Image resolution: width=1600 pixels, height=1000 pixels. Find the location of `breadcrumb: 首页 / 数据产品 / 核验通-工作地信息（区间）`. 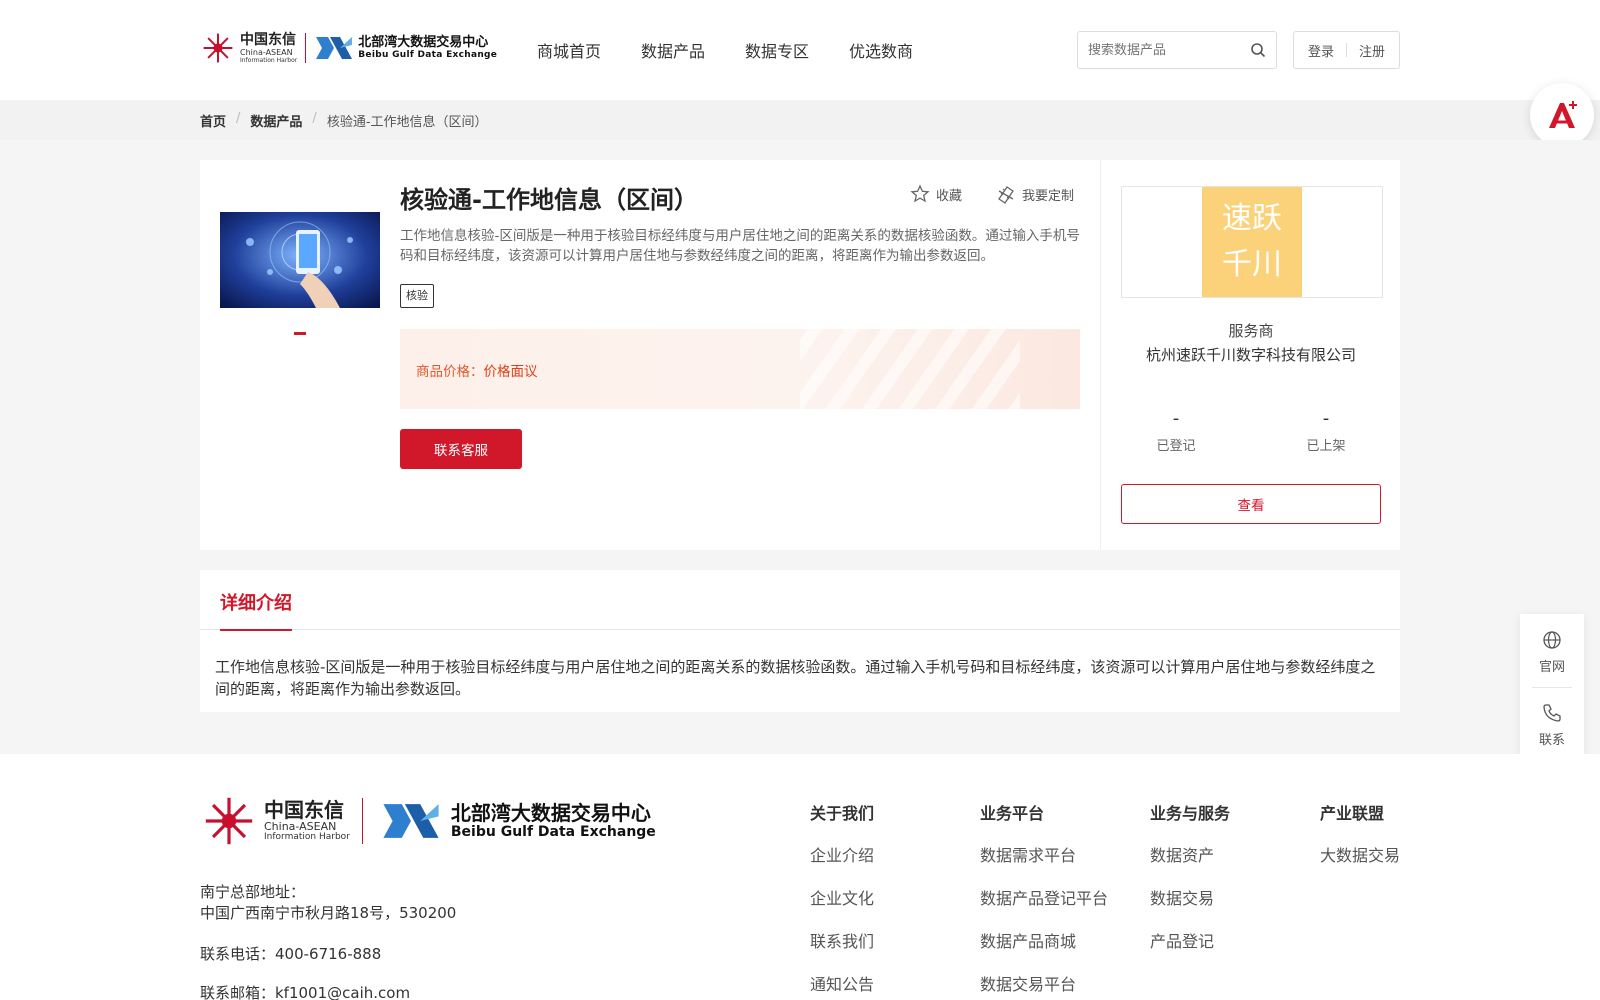

breadcrumb: 首页 / 数据产品 / 核验通-工作地信息（区间） is located at coordinates (344, 120).